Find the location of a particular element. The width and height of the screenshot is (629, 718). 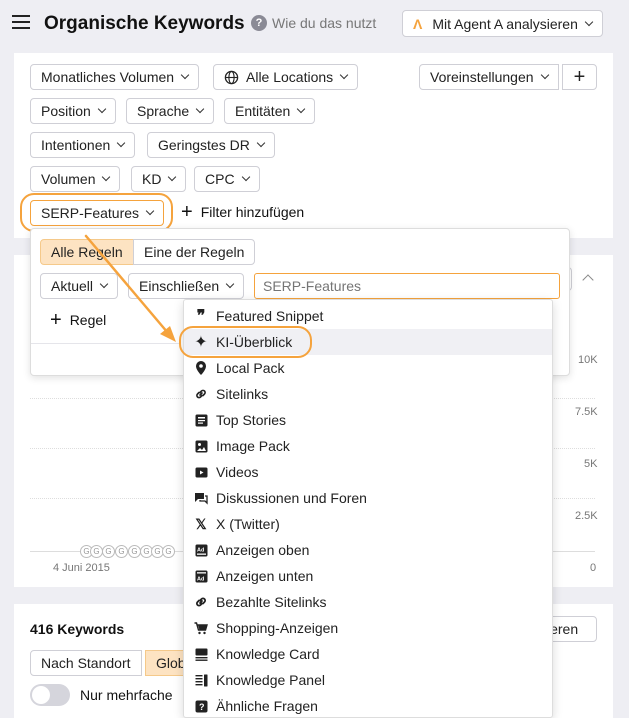

annotation-arrow is located at coordinates (130, 288).